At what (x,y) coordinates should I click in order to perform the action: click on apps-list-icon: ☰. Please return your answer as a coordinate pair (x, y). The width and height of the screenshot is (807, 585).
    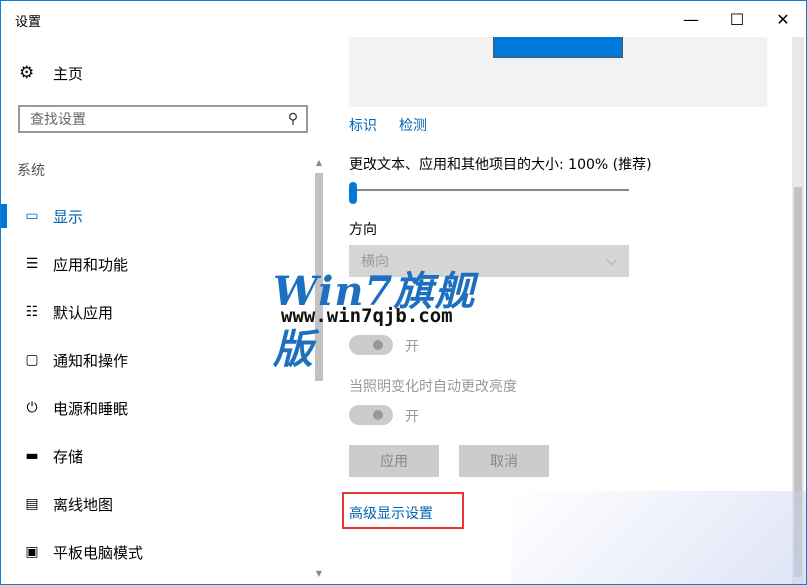
    Looking at the image, I should click on (32, 264).